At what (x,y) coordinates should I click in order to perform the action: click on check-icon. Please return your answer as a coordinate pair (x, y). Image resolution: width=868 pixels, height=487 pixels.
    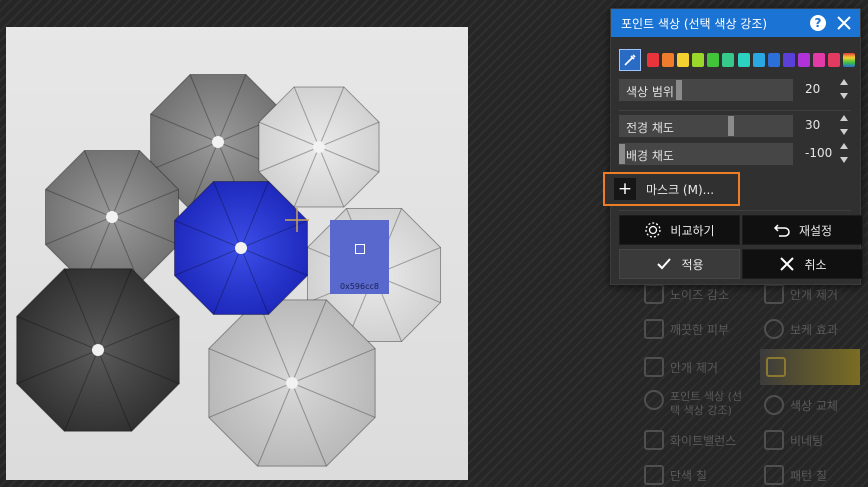
    Looking at the image, I should click on (664, 264).